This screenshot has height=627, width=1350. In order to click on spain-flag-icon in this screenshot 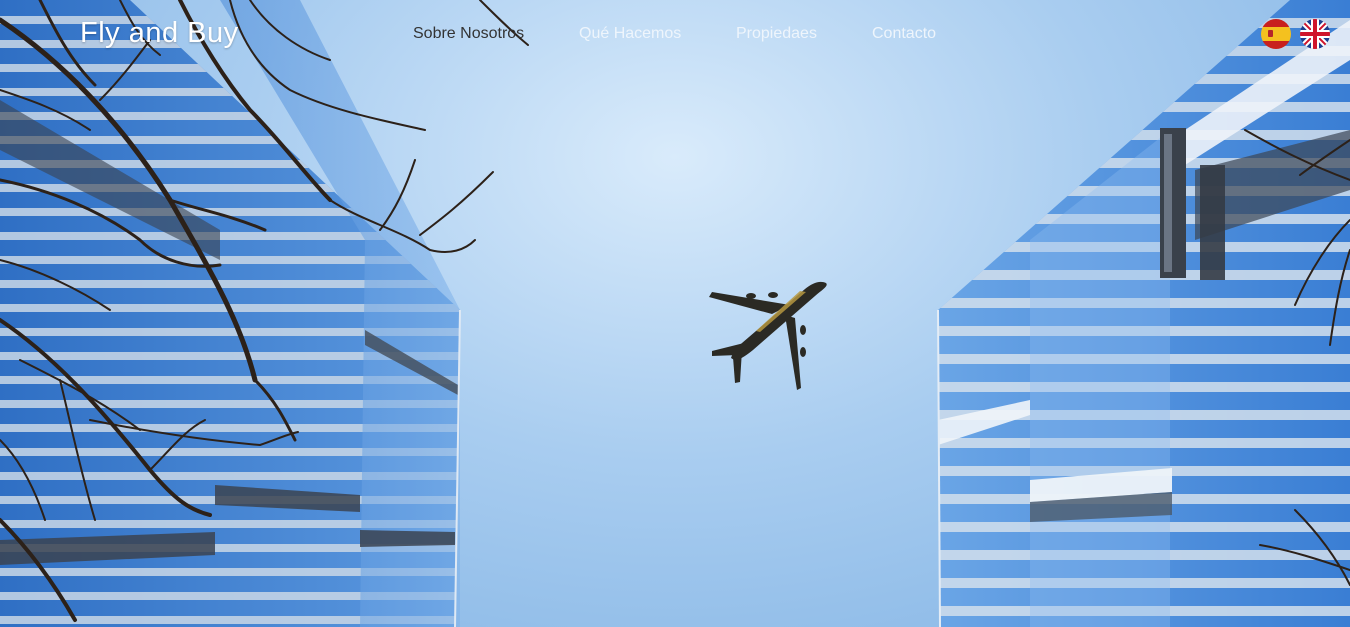, I will do `click(1276, 34)`.